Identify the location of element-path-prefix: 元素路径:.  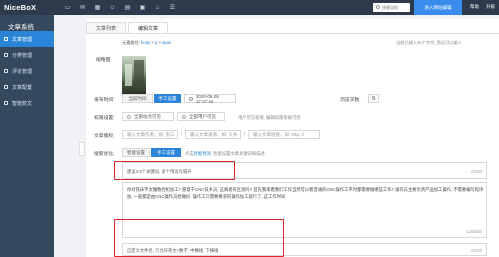
(132, 42).